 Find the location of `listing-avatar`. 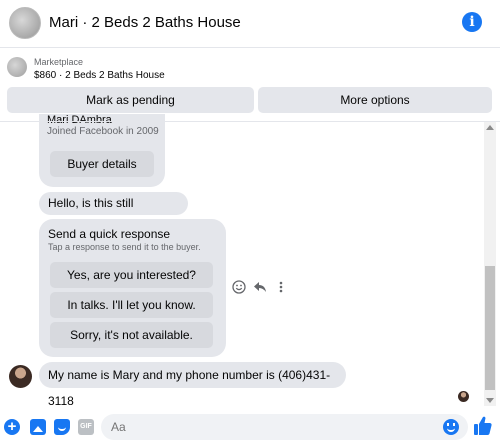

listing-avatar is located at coordinates (25, 23).